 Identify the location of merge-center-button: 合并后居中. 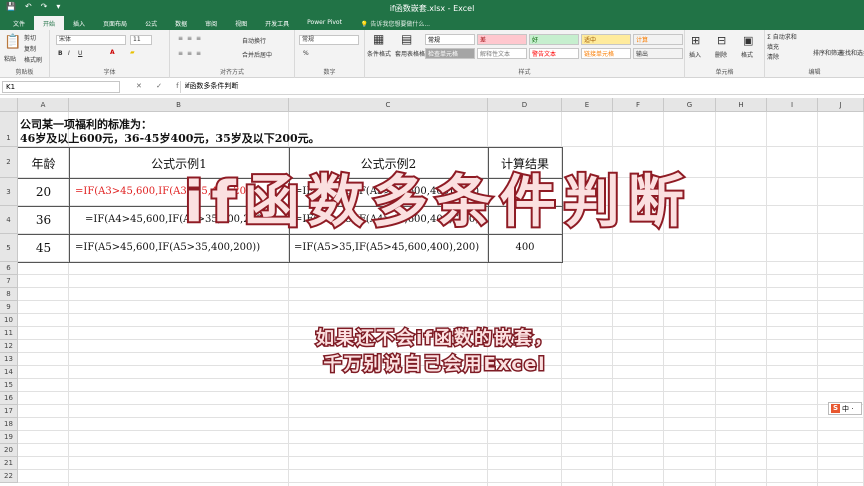
(257, 54).